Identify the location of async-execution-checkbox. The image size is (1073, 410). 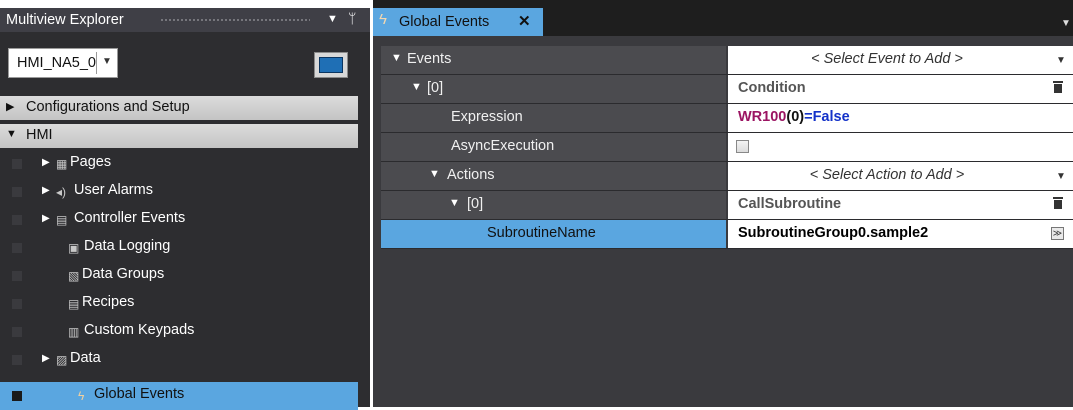
(742, 146).